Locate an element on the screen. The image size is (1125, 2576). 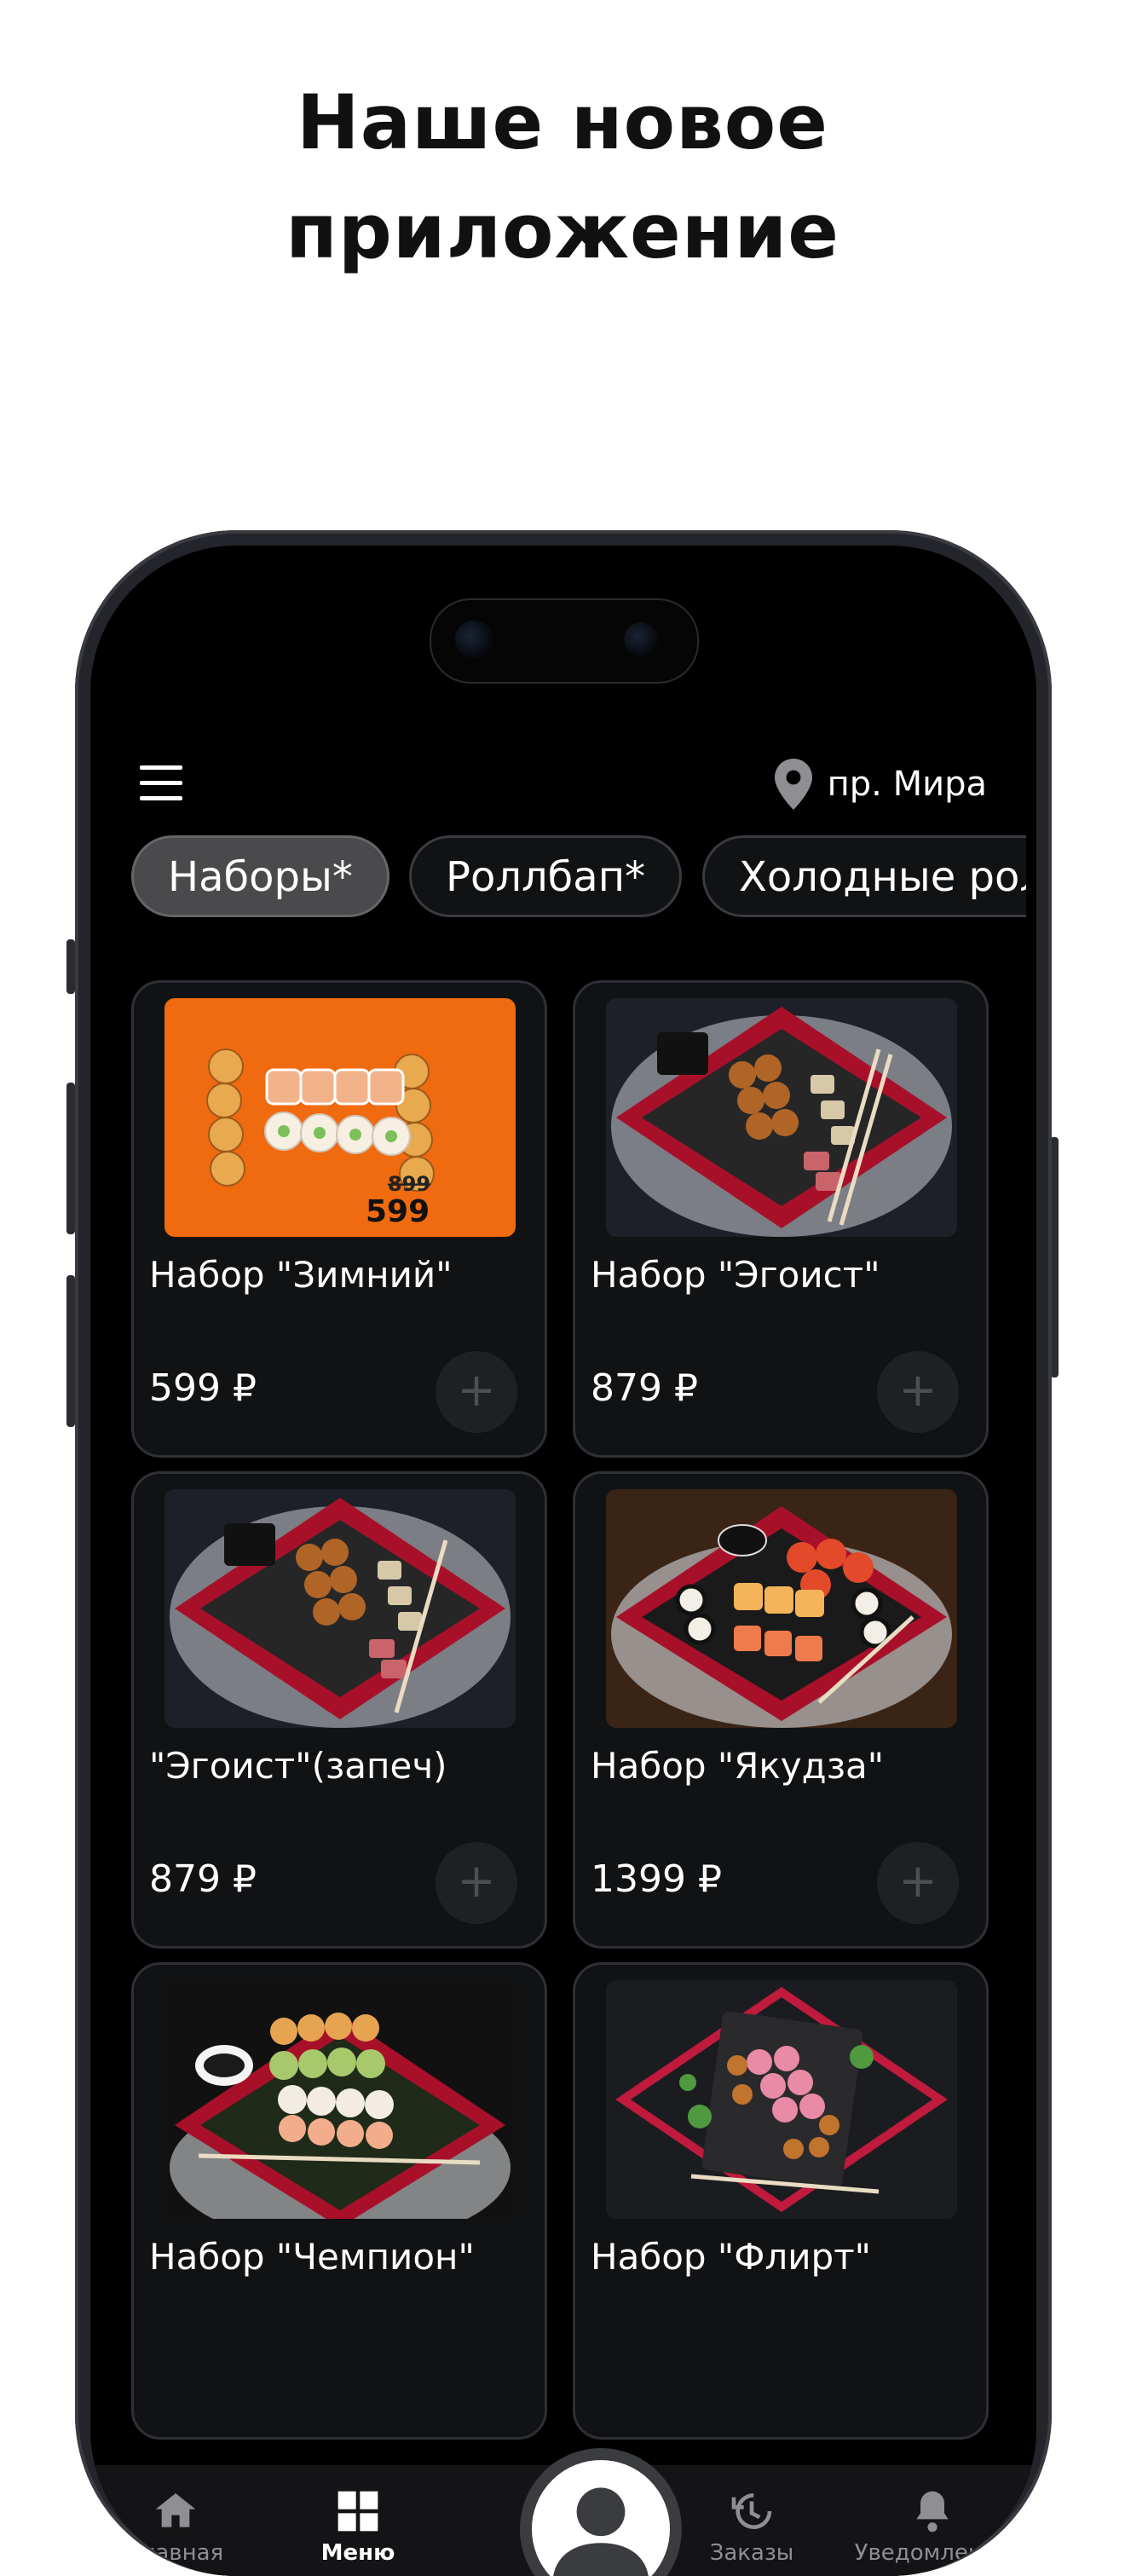
product-card: Набор "Флирт" is located at coordinates (781, 2201).